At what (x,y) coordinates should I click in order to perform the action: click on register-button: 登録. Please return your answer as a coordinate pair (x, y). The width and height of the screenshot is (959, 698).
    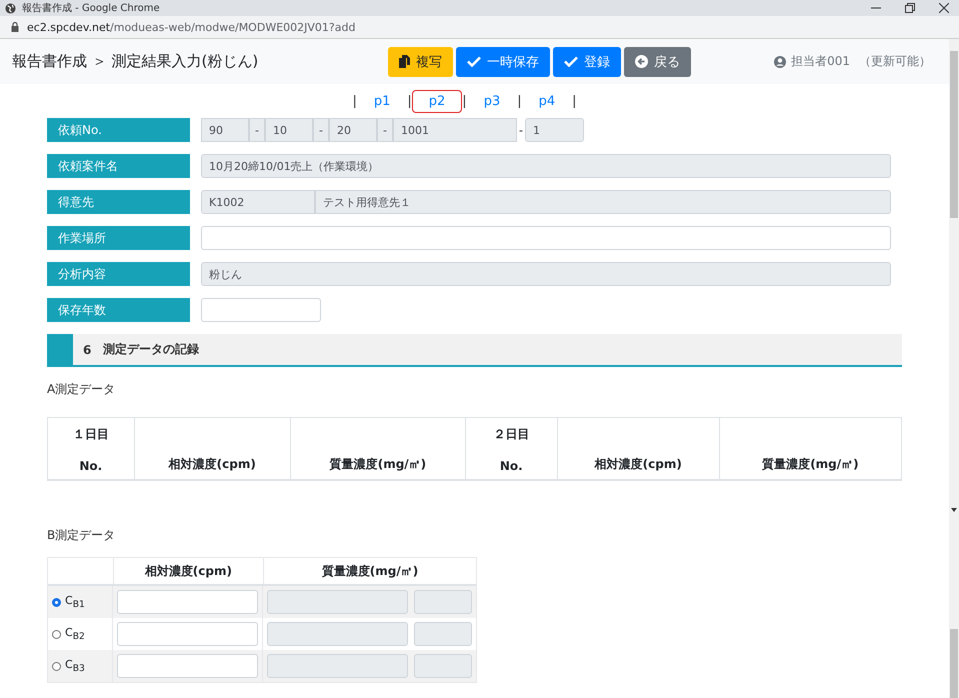
    Looking at the image, I should click on (587, 61).